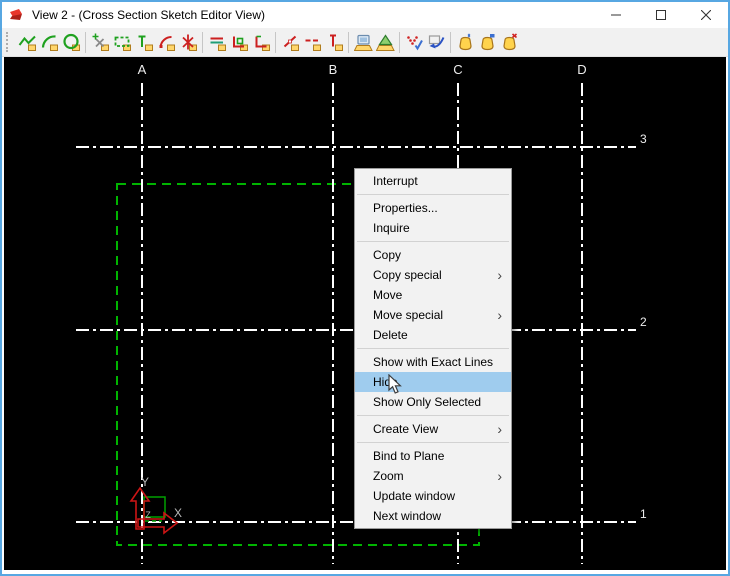 This screenshot has height=576, width=730. What do you see at coordinates (433, 181) in the screenshot?
I see `menu-item-interrupt: Interrupt` at bounding box center [433, 181].